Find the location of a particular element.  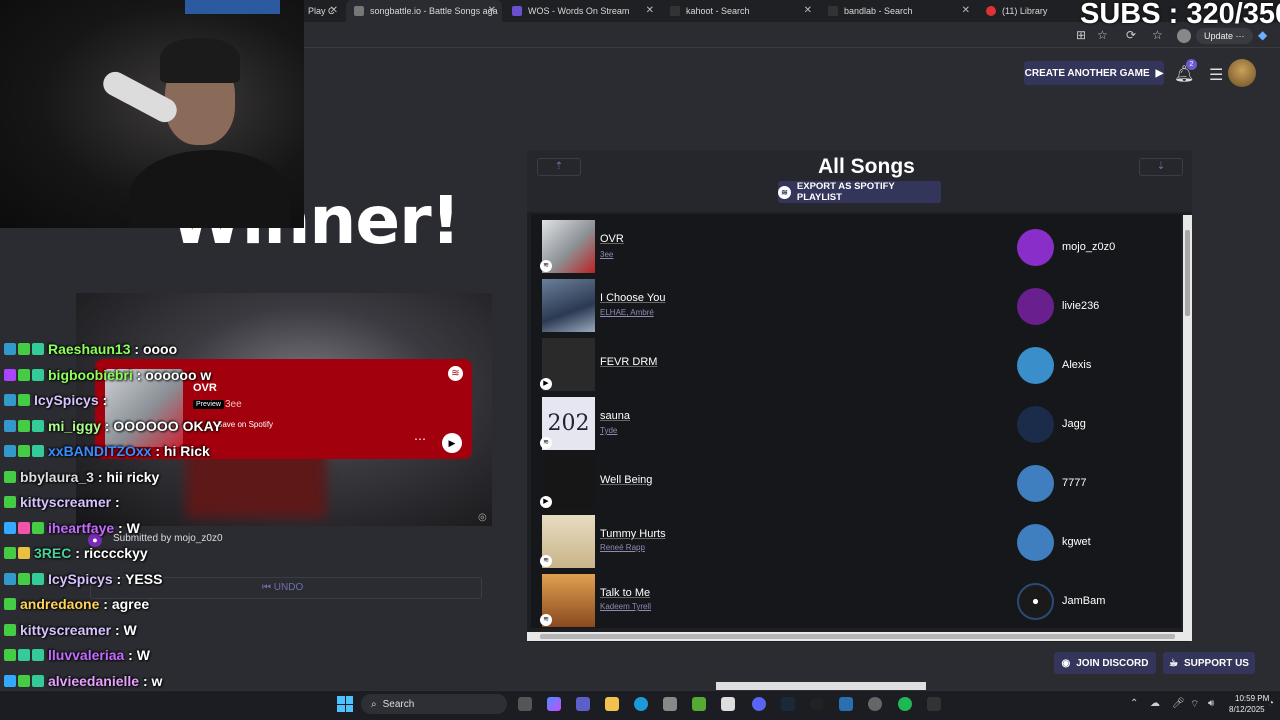

chat-message: alvieedanielle : w is located at coordinates (83, 681).